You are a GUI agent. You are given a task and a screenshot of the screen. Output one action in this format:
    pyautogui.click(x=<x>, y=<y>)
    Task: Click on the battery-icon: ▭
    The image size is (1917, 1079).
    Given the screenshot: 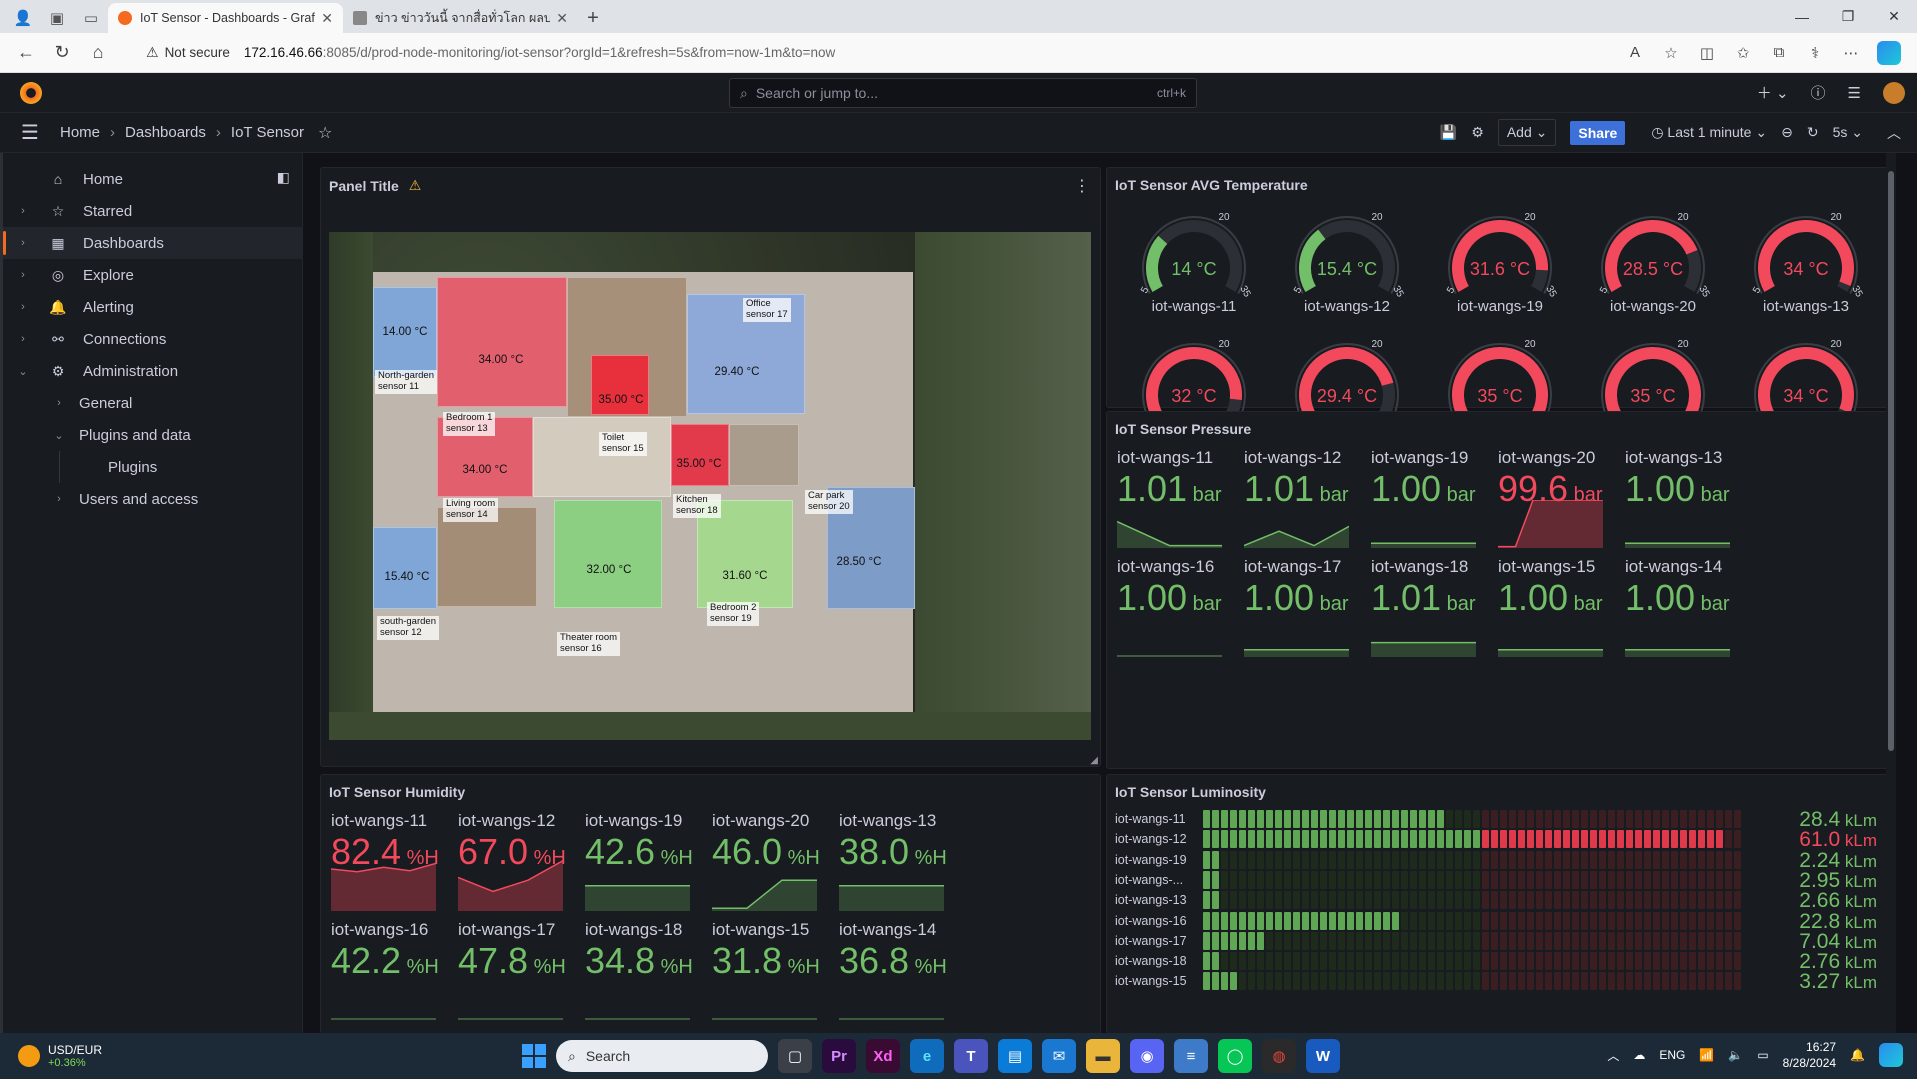 What is the action you would take?
    pyautogui.click(x=1762, y=1055)
    